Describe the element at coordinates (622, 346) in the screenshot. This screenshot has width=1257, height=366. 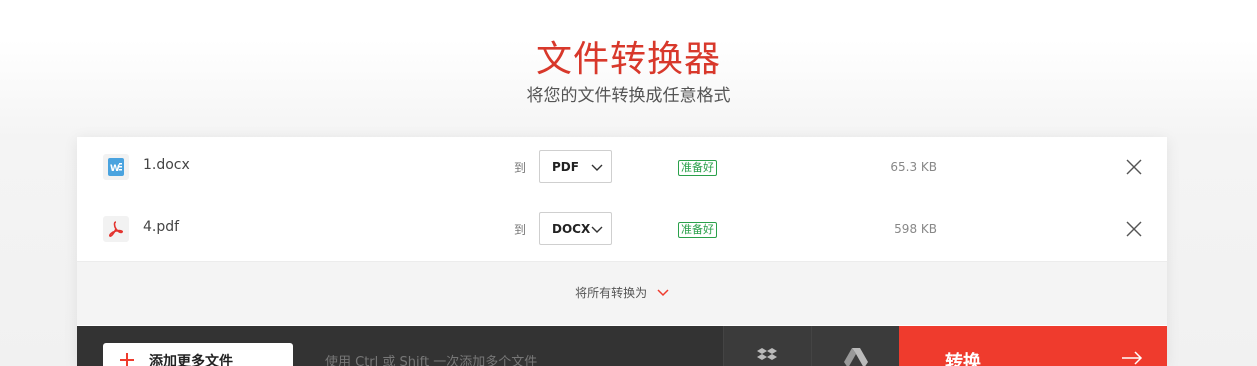
I see `action-bar: 添加更多文件 使用 Ctrl 或 Shift 一次添加多个文件 转换` at that location.